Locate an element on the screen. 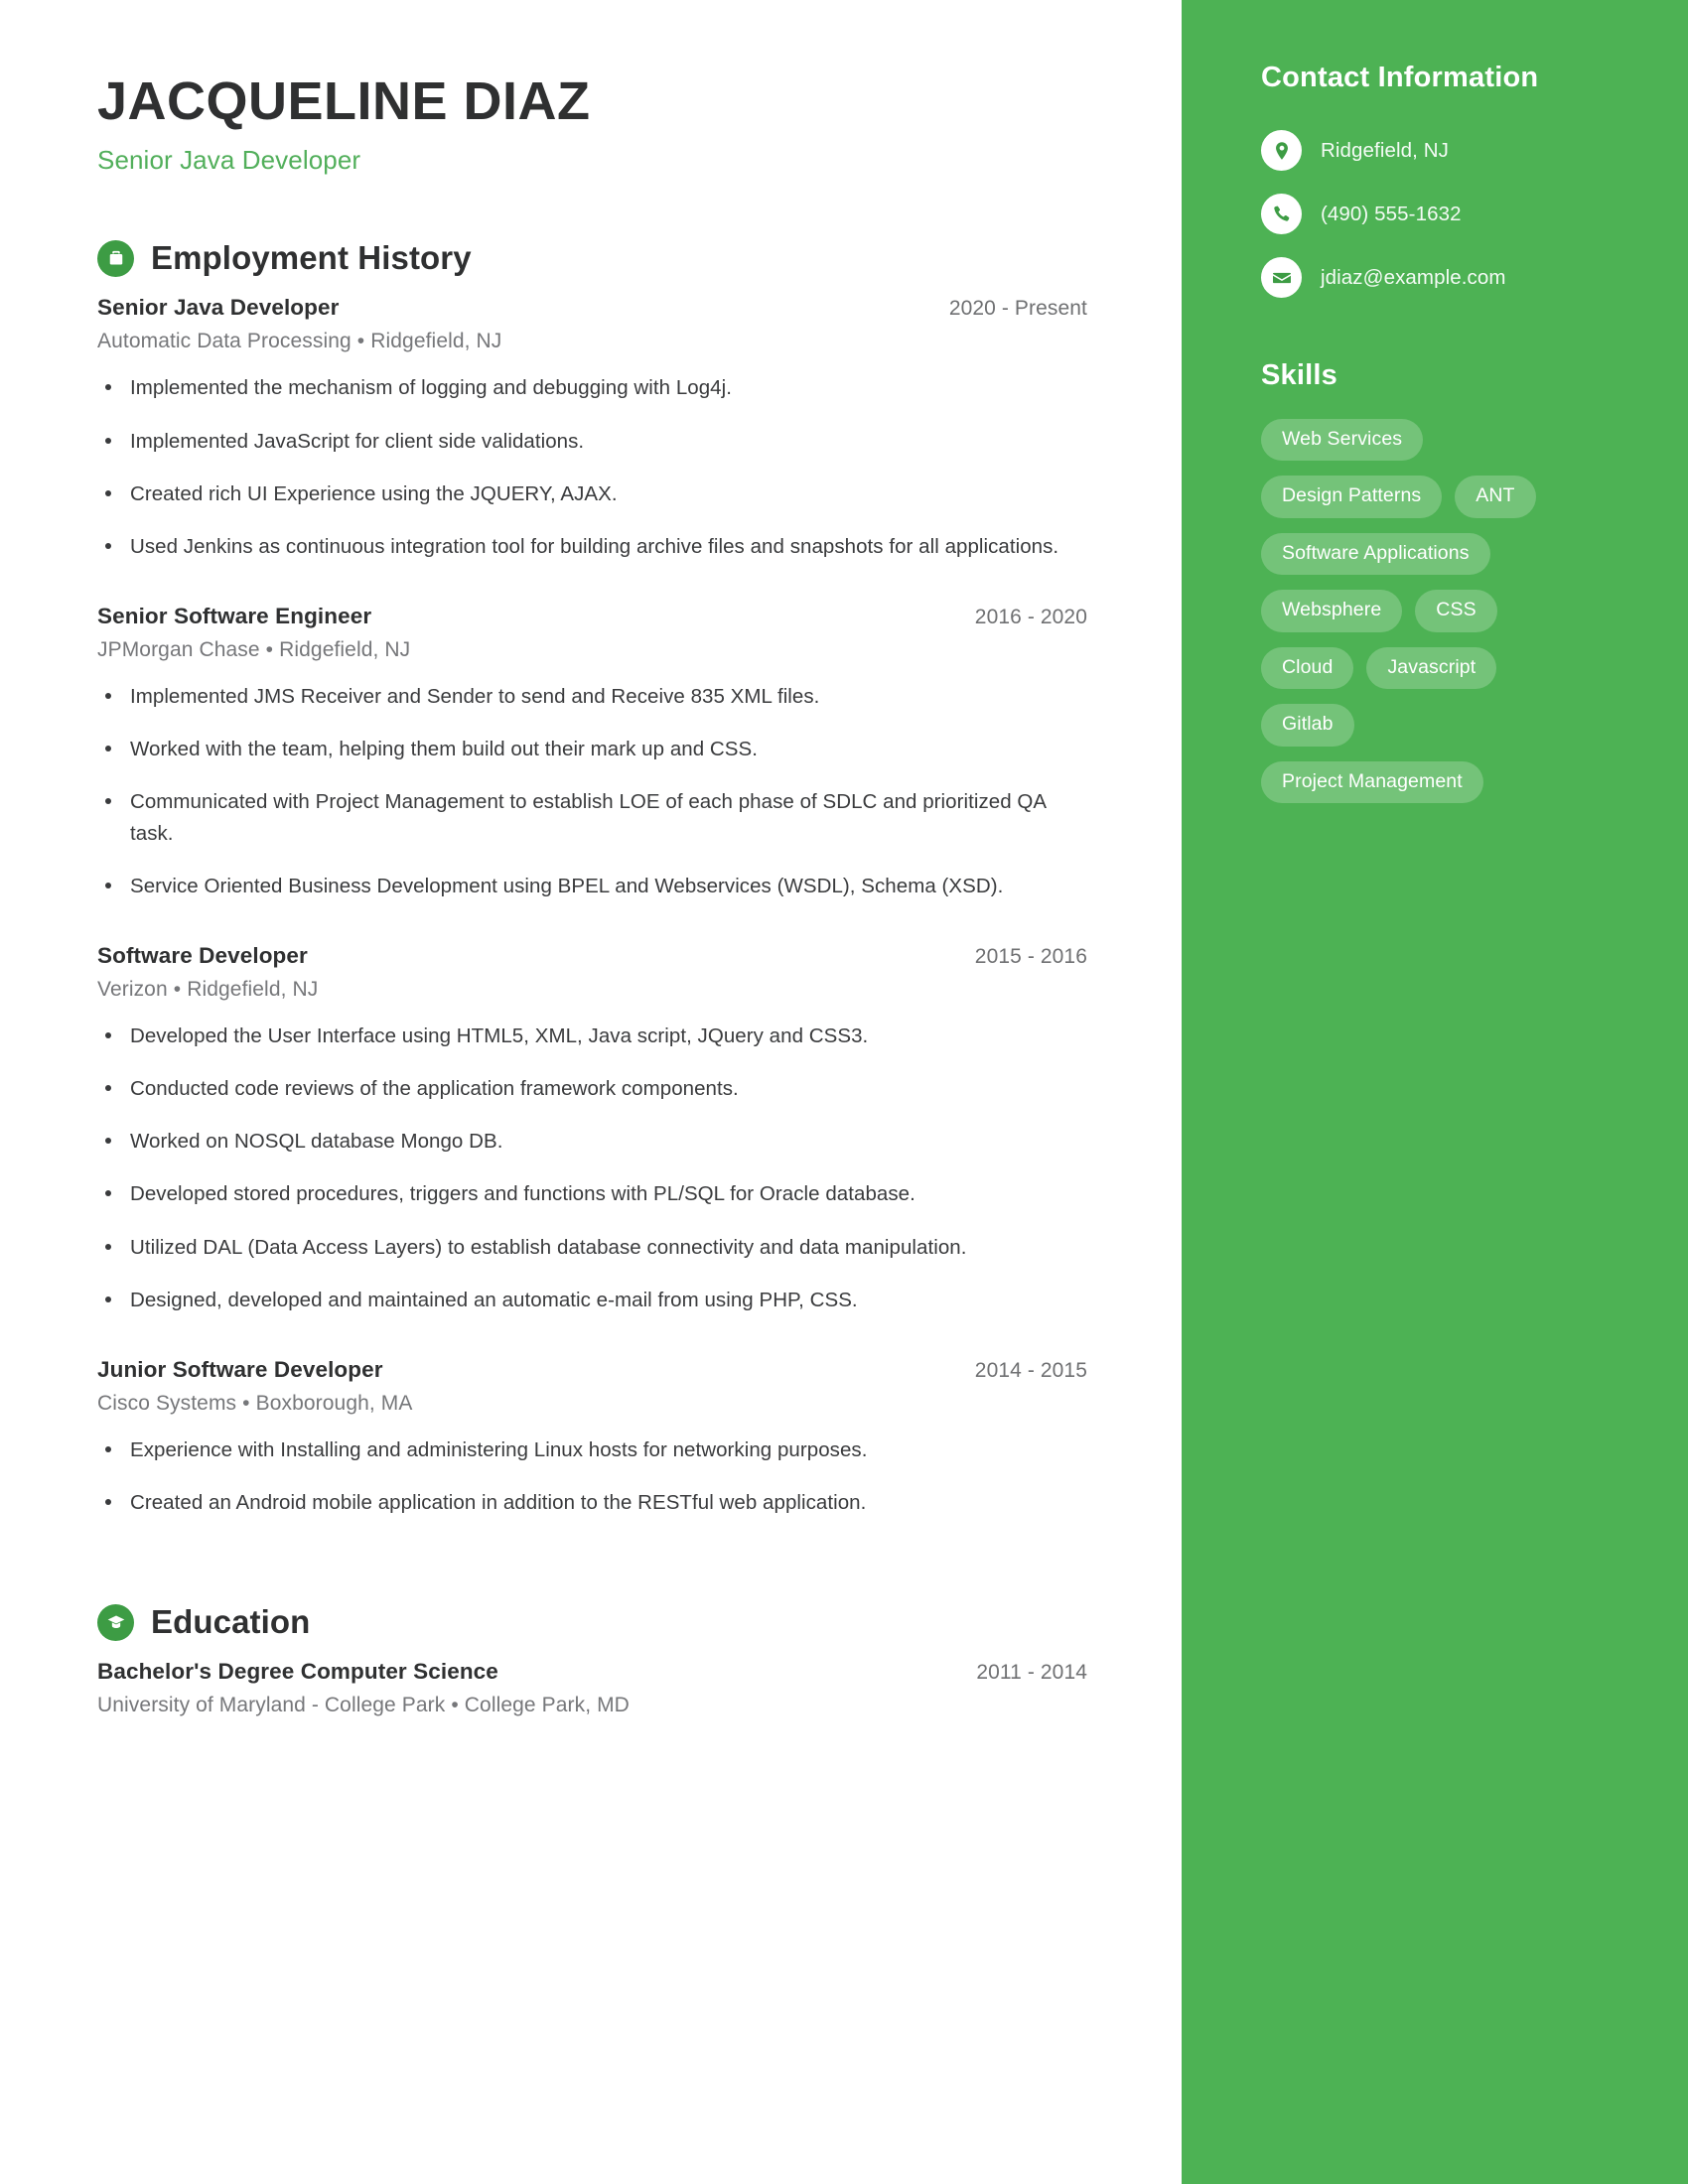 The image size is (1688, 2184). entry-date-range: 2011 - 2014 is located at coordinates (1031, 1673).